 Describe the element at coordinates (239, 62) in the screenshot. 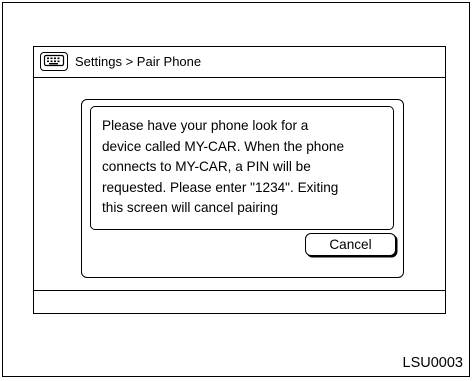

I see `screen-header: Settings > Pair Phone` at that location.